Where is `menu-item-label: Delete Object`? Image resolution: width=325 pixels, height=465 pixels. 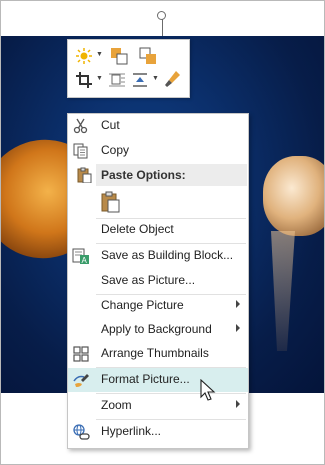 menu-item-label: Delete Object is located at coordinates (137, 229).